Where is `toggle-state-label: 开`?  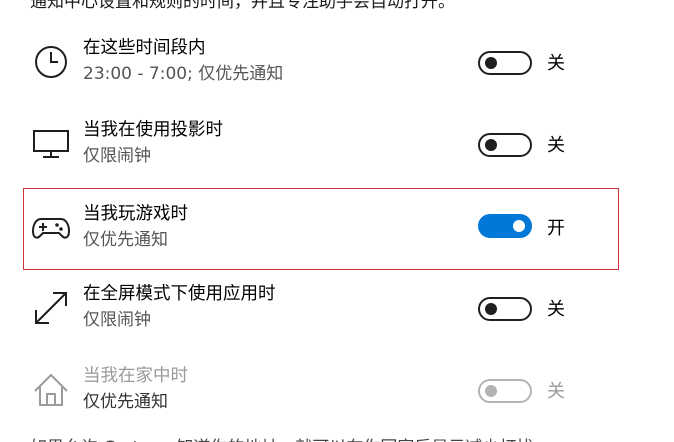
toggle-state-label: 开 is located at coordinates (556, 228).